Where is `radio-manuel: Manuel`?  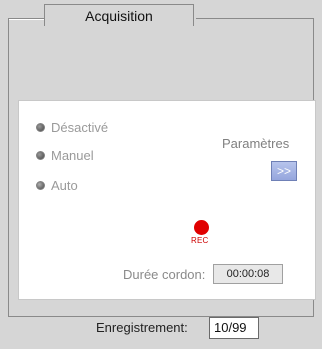 radio-manuel: Manuel is located at coordinates (65, 155).